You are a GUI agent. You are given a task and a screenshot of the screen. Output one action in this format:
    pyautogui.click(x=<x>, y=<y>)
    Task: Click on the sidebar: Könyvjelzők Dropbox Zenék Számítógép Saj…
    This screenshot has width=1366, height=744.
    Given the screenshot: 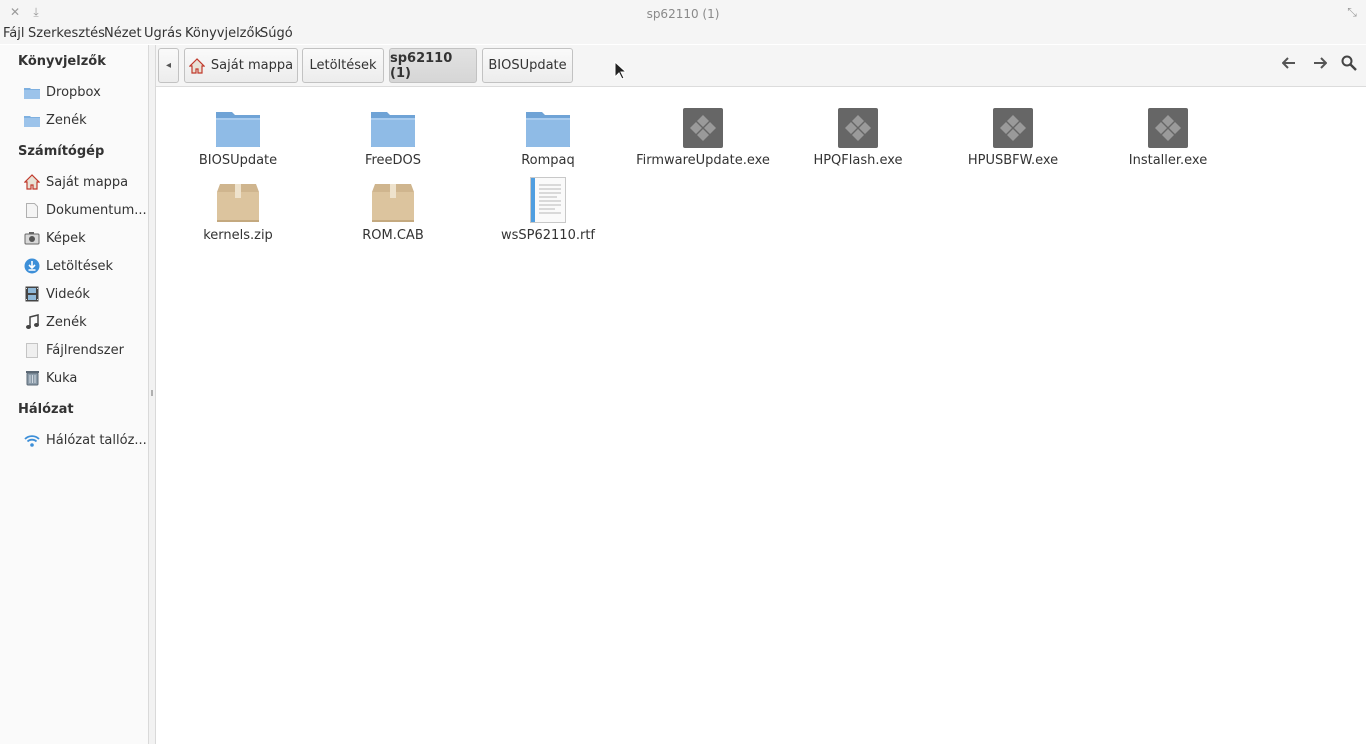 What is the action you would take?
    pyautogui.click(x=74, y=394)
    